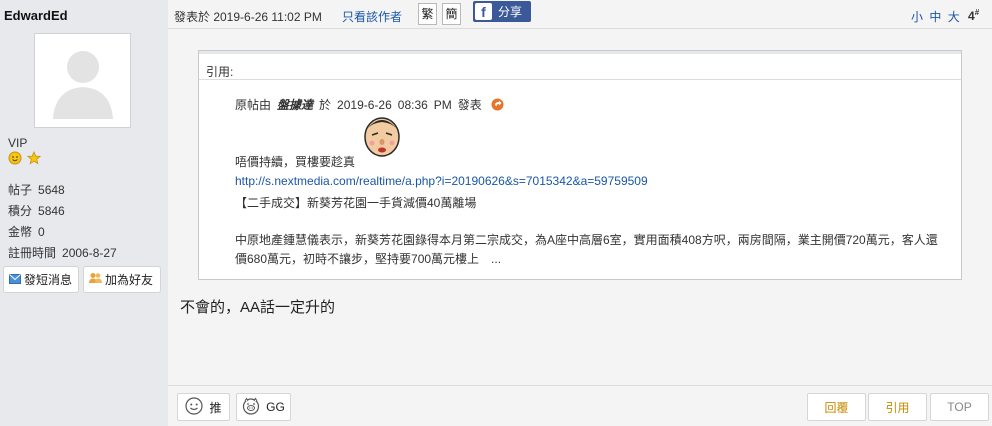 This screenshot has width=992, height=426. What do you see at coordinates (295, 105) in the screenshot?
I see `quote-author: 盤據達` at bounding box center [295, 105].